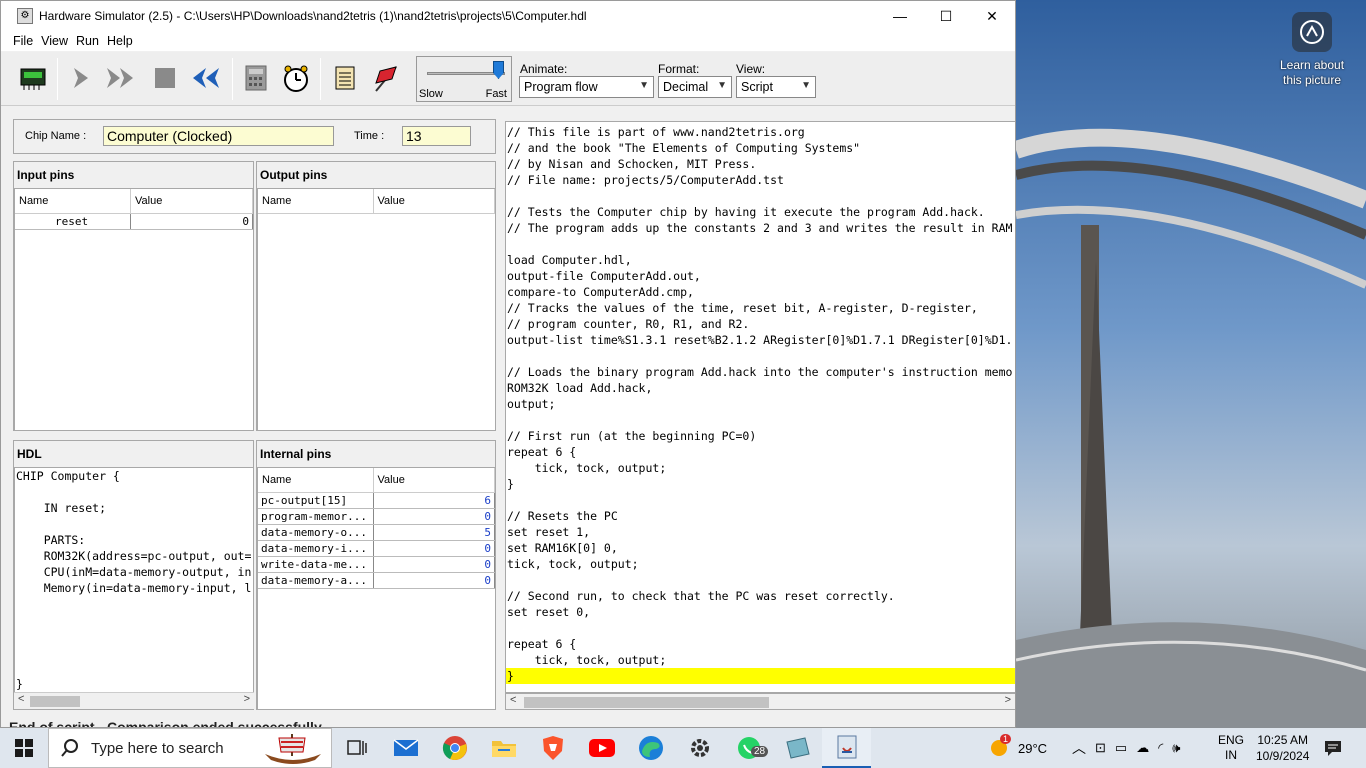 The width and height of the screenshot is (1366, 768). I want to click on table-row: write-data-me... 0, so click(376, 565).